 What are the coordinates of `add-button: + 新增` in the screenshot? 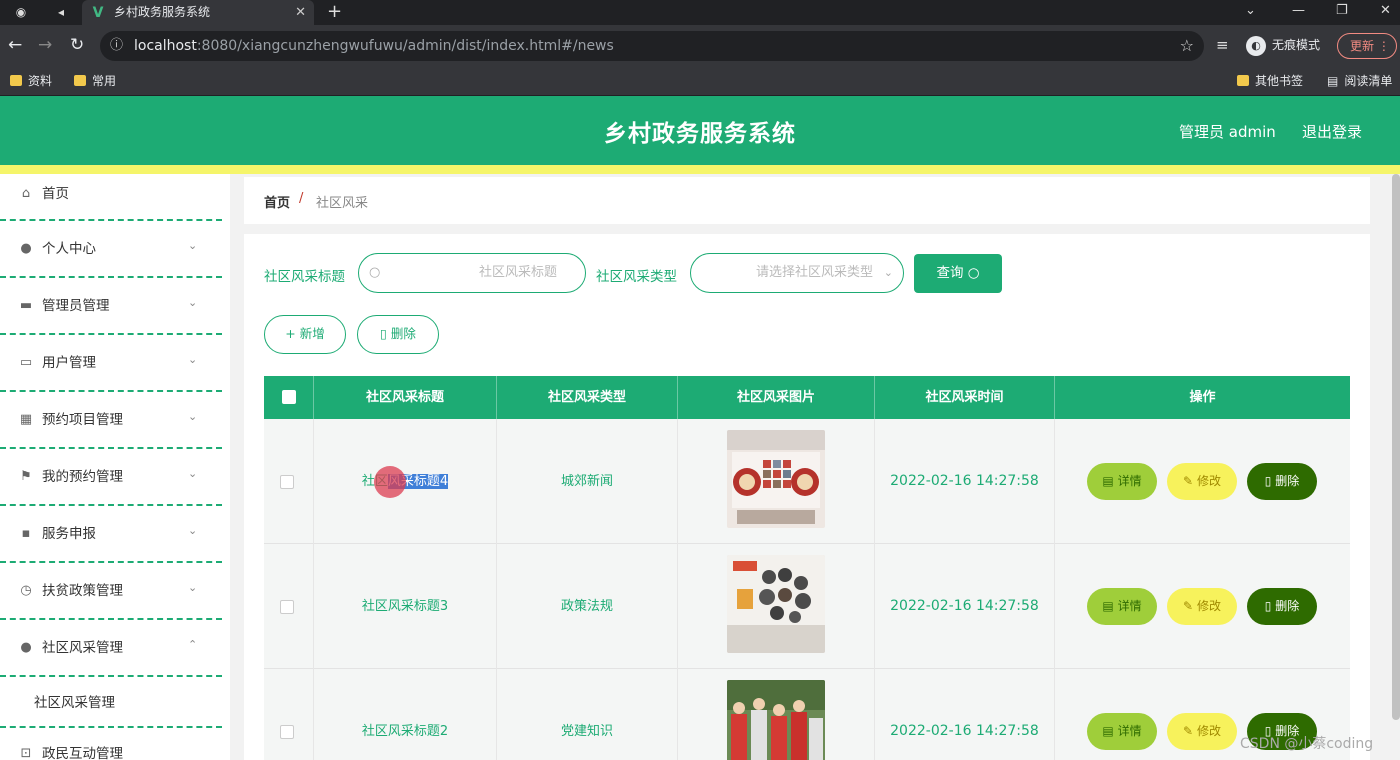 It's located at (305, 334).